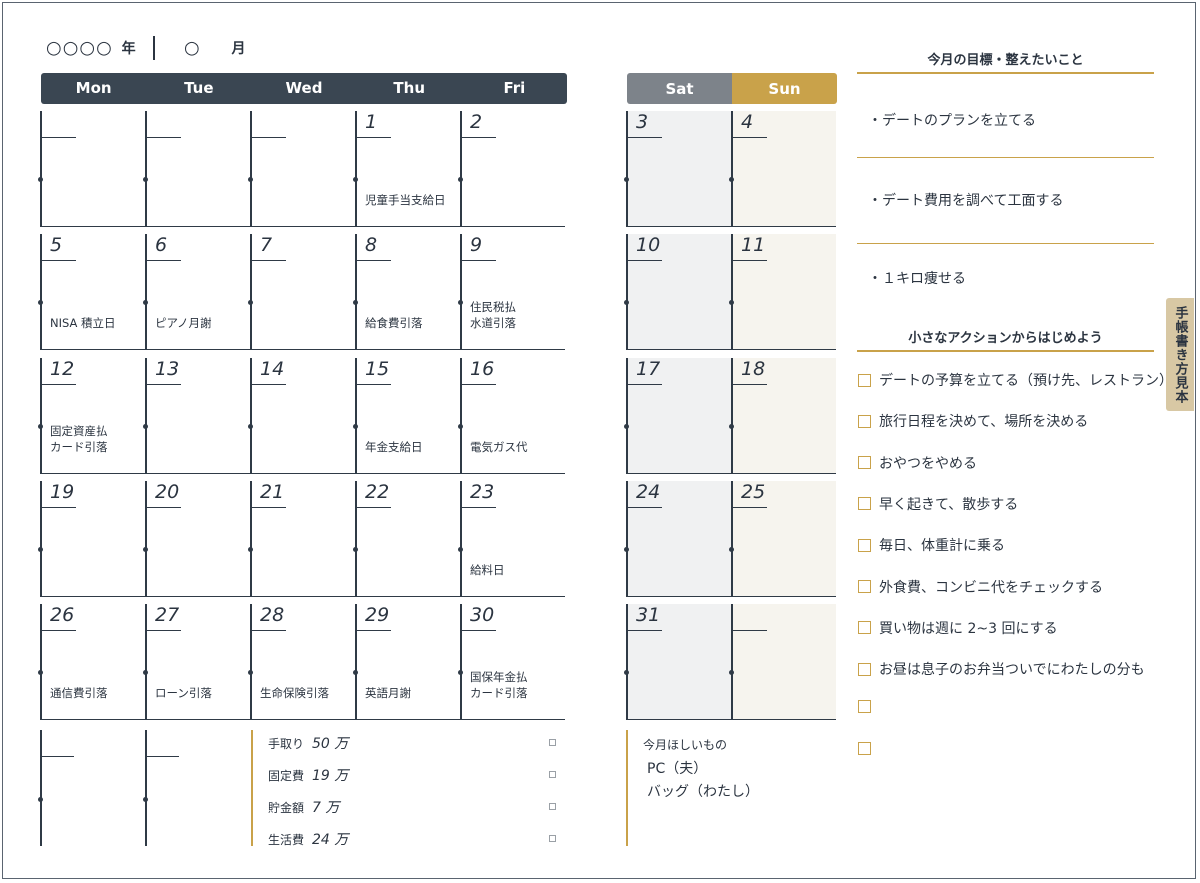 Image resolution: width=1200 pixels, height=883 pixels. I want to click on weekday-header: Mon Tue Wed Thu Fri, so click(304, 88).